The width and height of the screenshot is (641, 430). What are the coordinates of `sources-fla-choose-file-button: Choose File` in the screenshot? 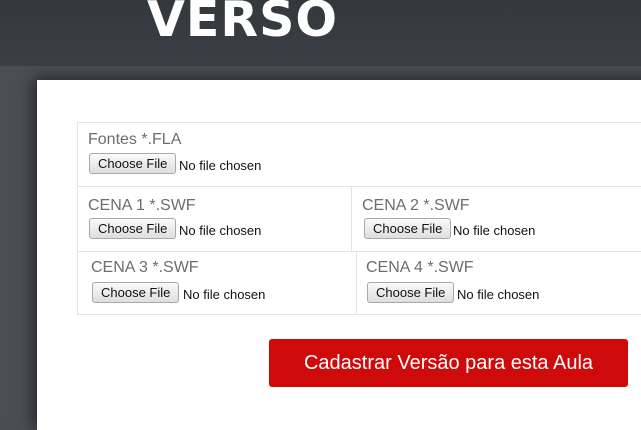 It's located at (133, 163).